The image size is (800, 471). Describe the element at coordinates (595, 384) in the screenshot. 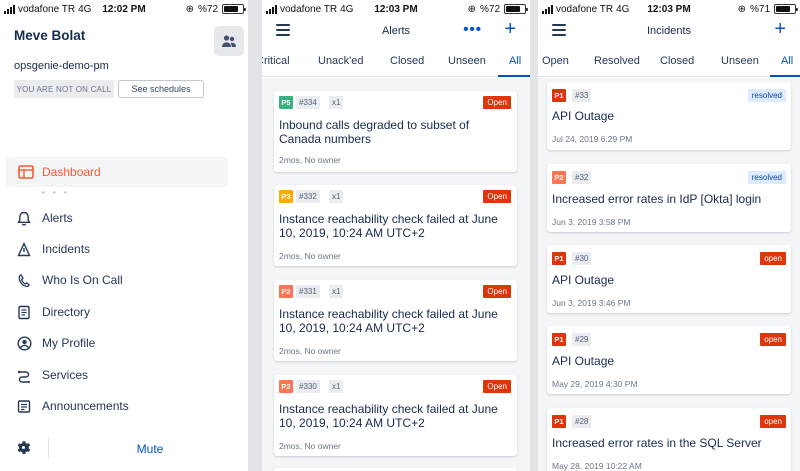

I see `incident-date: May 29, 2019 4:30 PM` at that location.